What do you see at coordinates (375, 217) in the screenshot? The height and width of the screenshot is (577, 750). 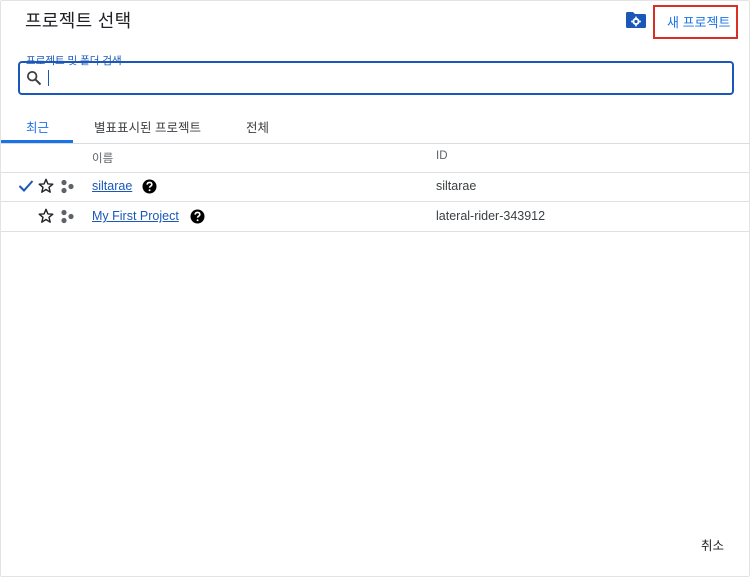 I see `table-row: My First Project lateral-rider-343912` at bounding box center [375, 217].